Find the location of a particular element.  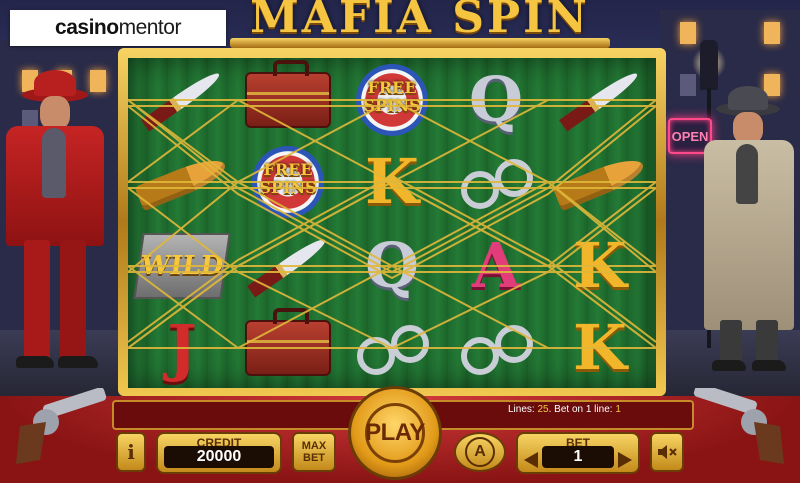

max-bet-button: MAX BET is located at coordinates (314, 452).